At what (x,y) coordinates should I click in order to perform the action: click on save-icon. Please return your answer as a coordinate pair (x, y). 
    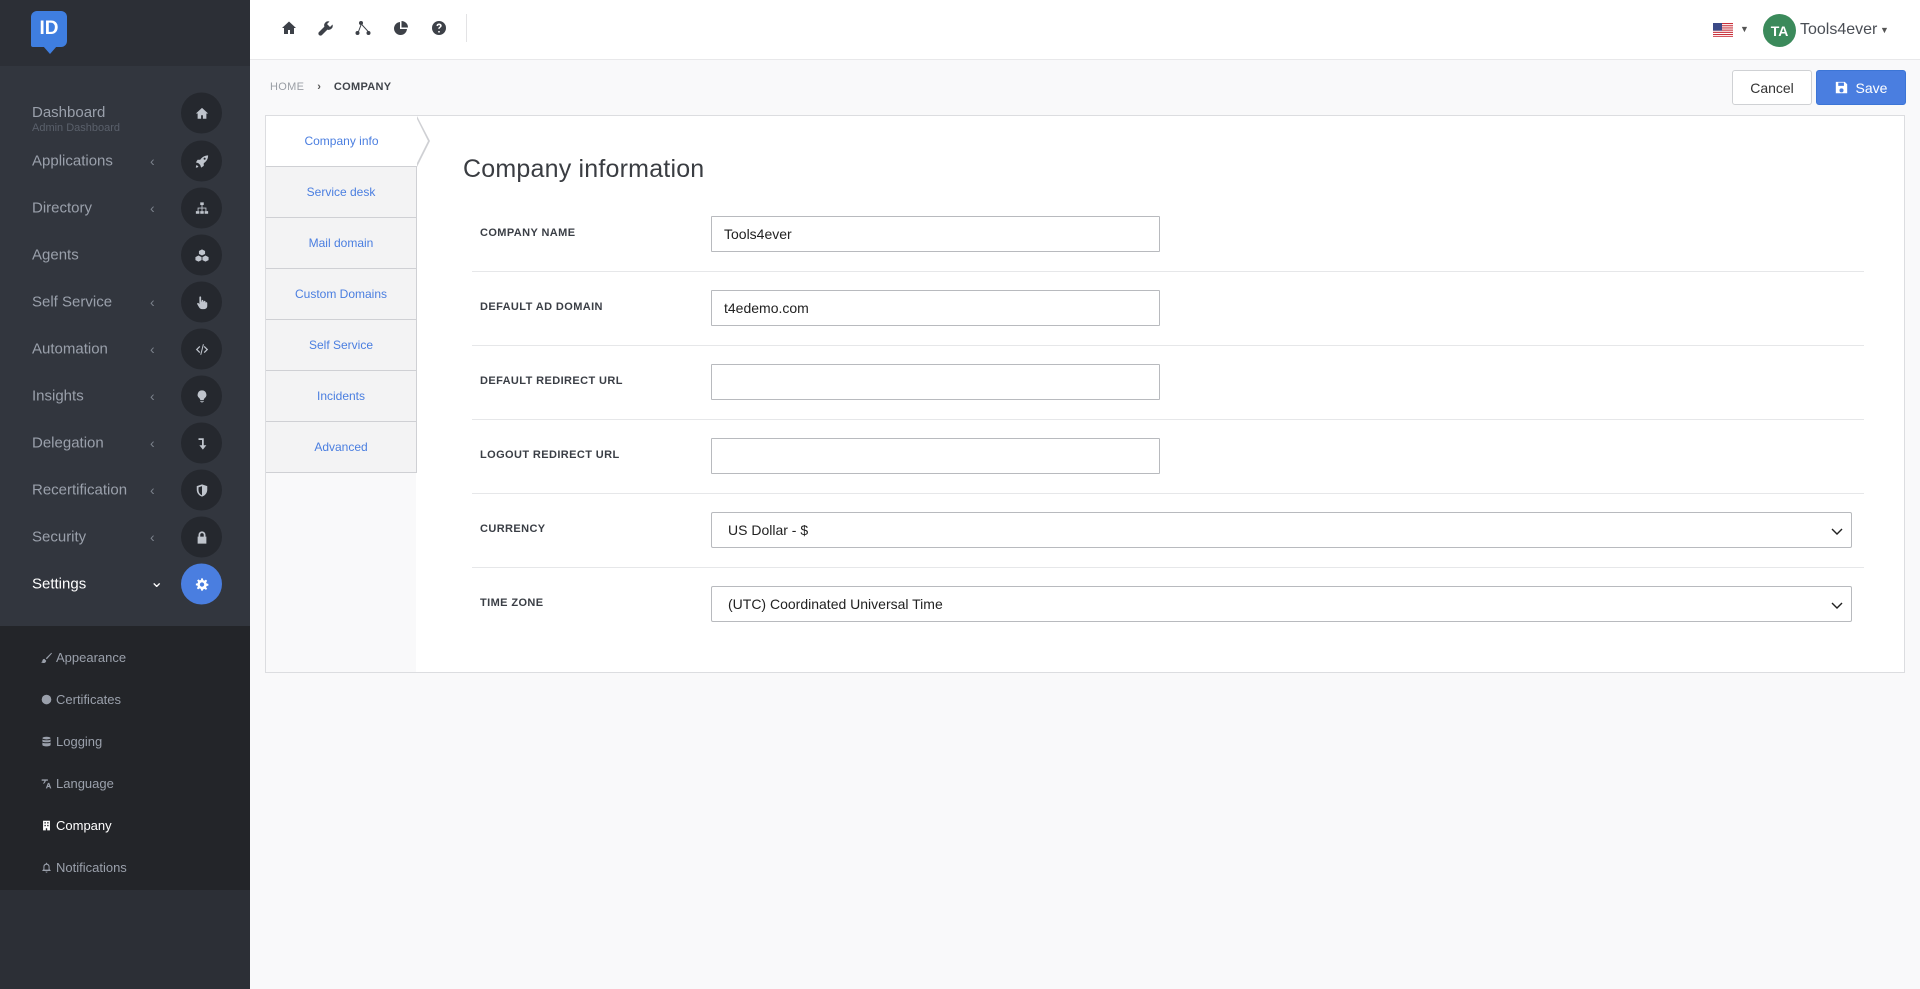
    Looking at the image, I should click on (1841, 87).